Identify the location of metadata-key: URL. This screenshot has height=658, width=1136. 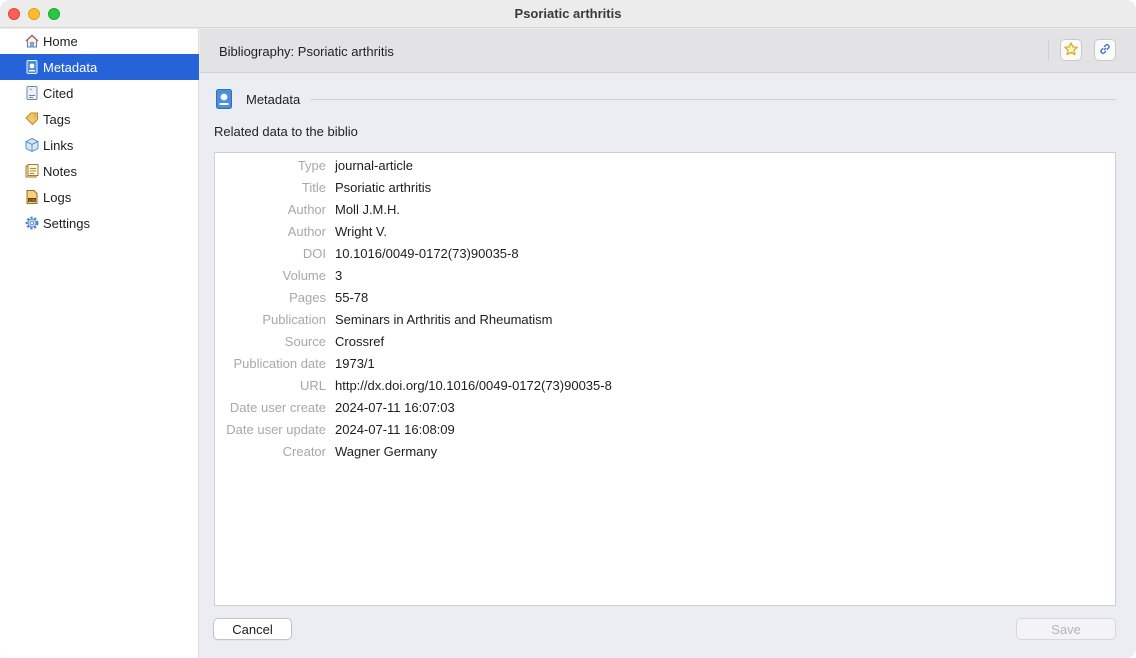
(312, 385).